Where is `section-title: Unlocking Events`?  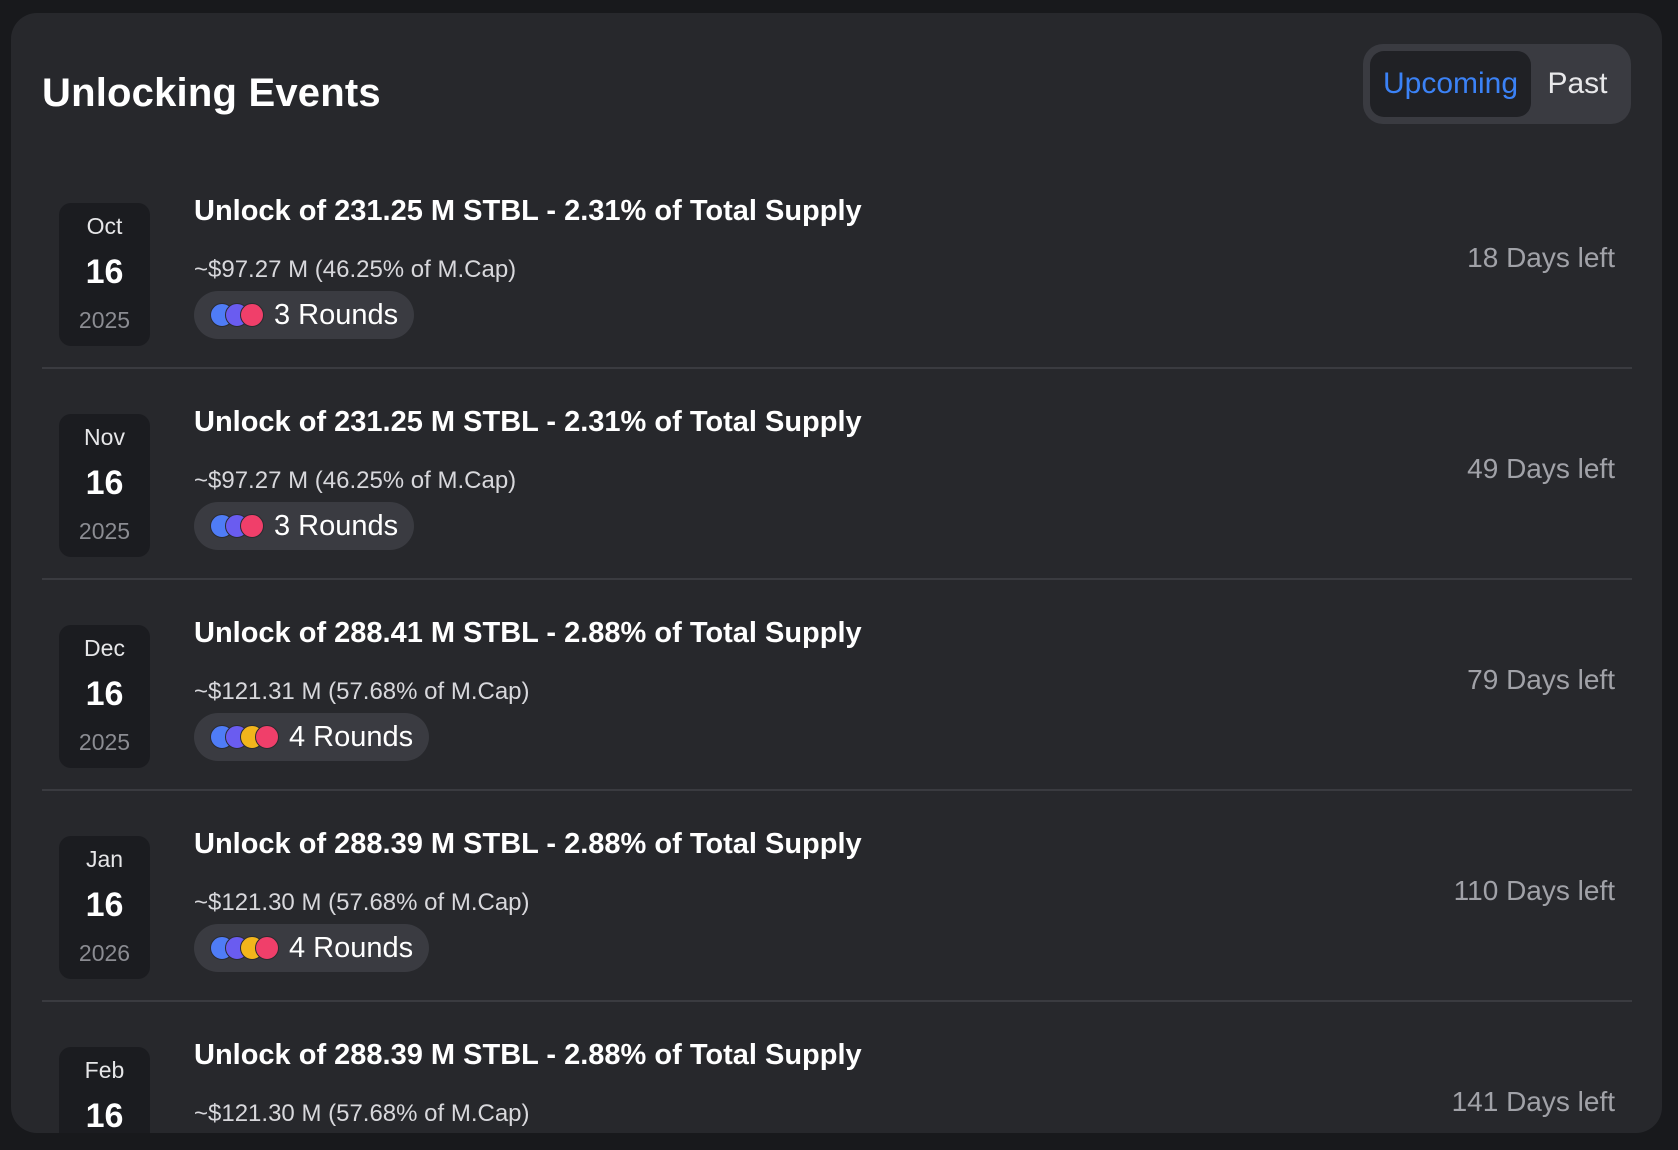 section-title: Unlocking Events is located at coordinates (211, 93).